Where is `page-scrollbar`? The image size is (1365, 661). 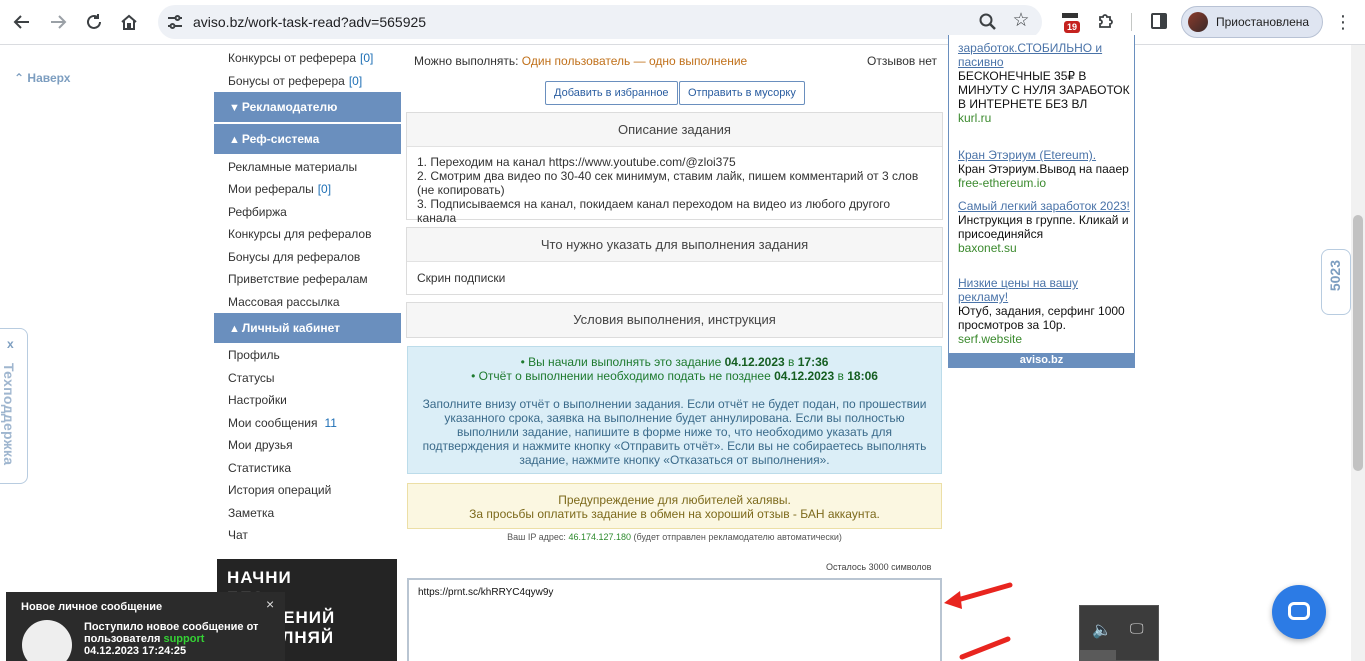 page-scrollbar is located at coordinates (1358, 353).